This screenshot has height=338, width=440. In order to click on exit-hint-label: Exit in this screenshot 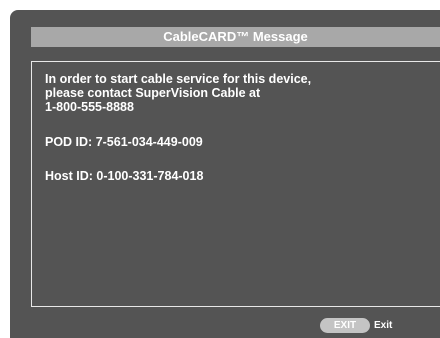, I will do `click(383, 325)`.